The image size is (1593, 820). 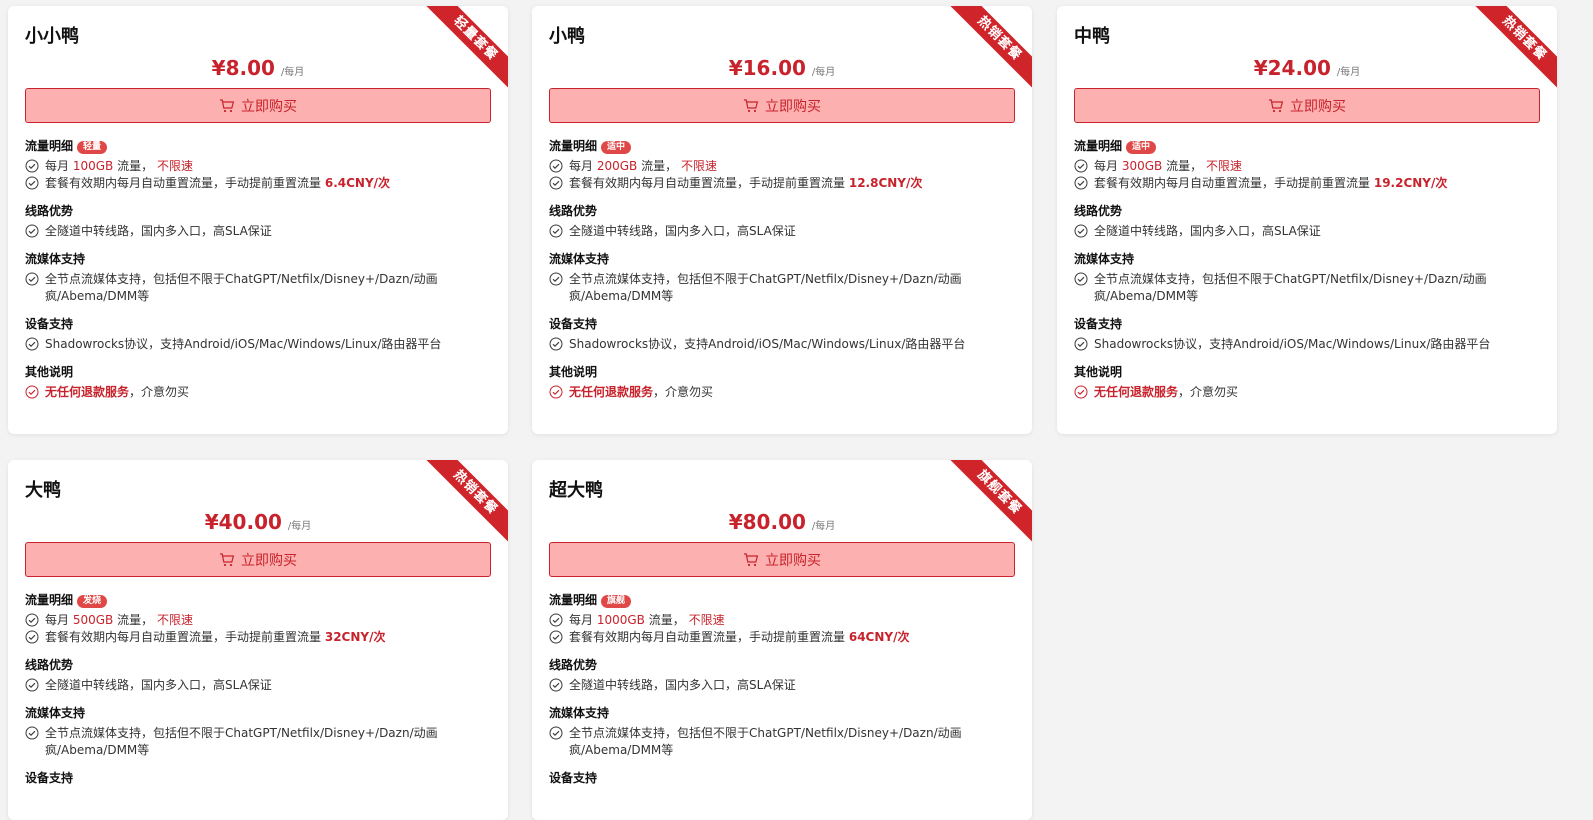 What do you see at coordinates (780, 166) in the screenshot?
I see `traffic-item: 每月 200GB 流量， 不限速` at bounding box center [780, 166].